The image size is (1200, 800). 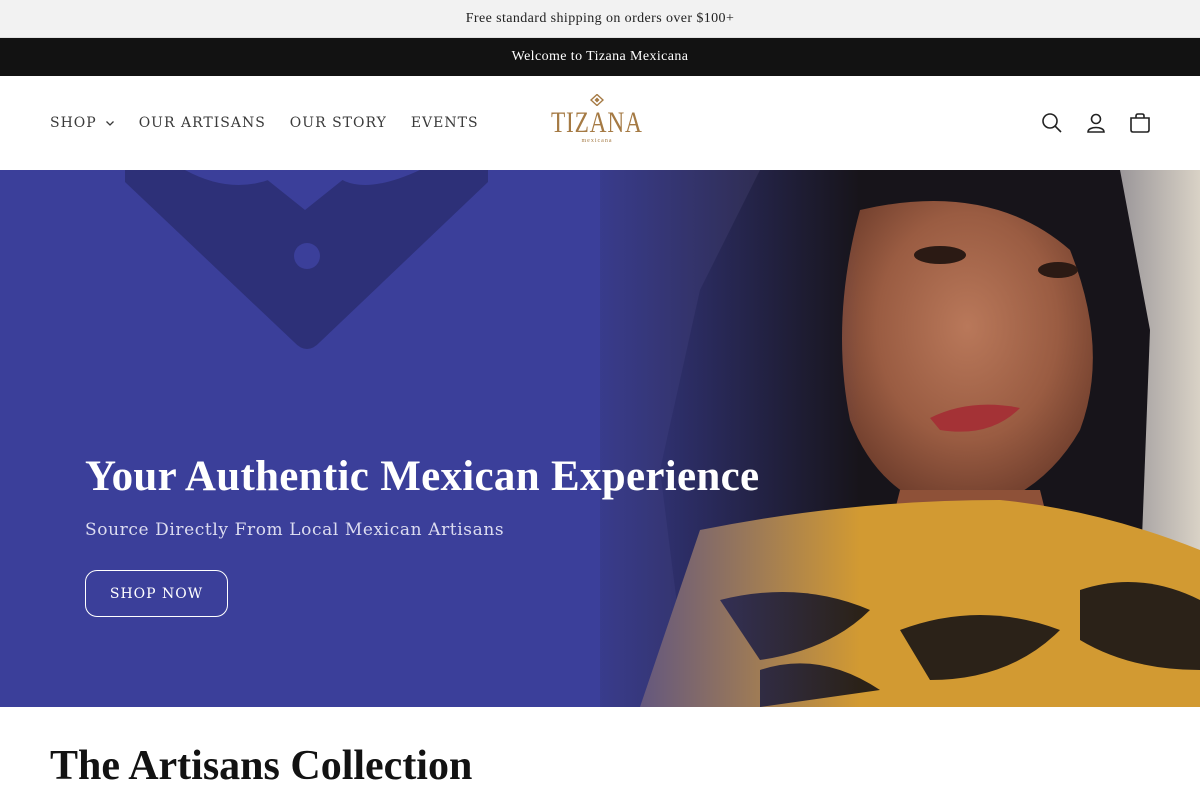 I want to click on chevron-down-icon, so click(x=109, y=123).